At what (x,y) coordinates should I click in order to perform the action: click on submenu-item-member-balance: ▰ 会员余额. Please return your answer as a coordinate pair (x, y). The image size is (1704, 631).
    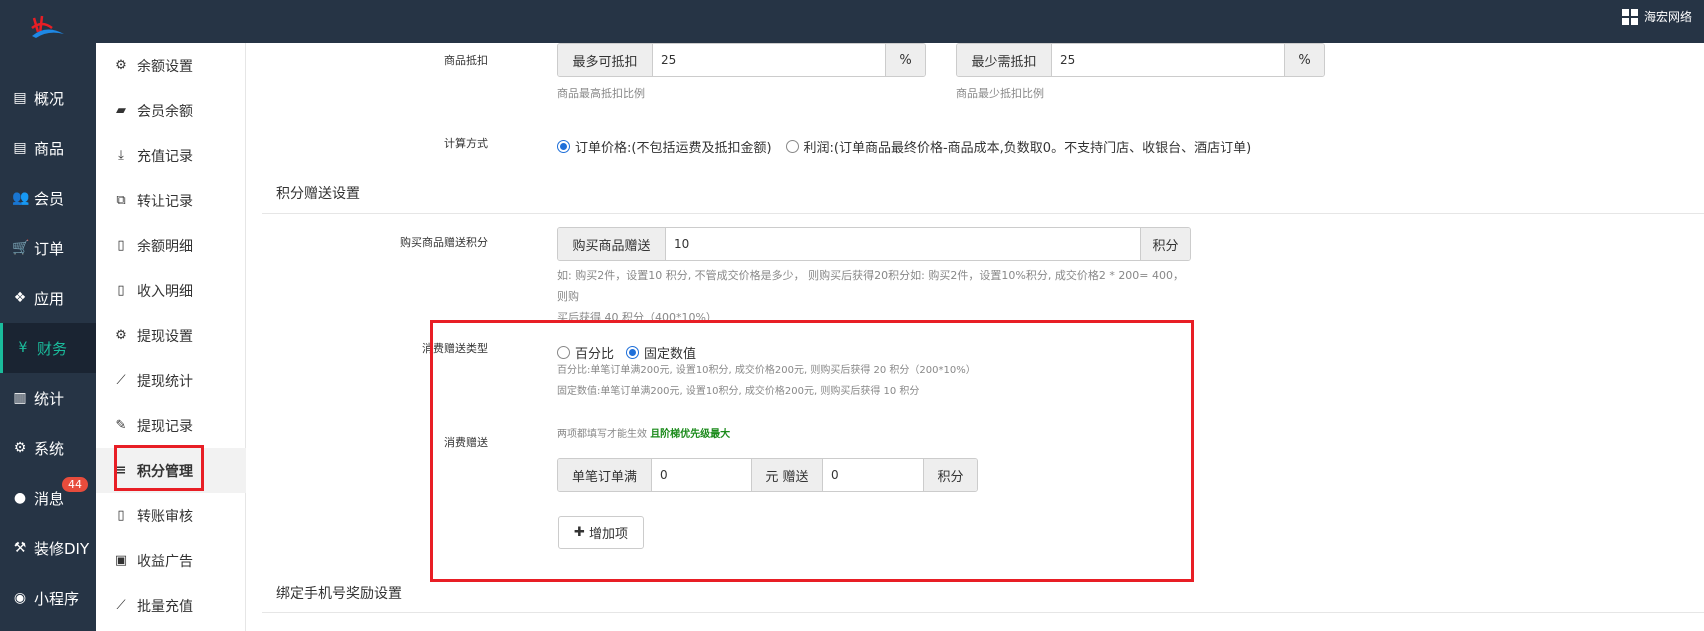
    Looking at the image, I should click on (171, 110).